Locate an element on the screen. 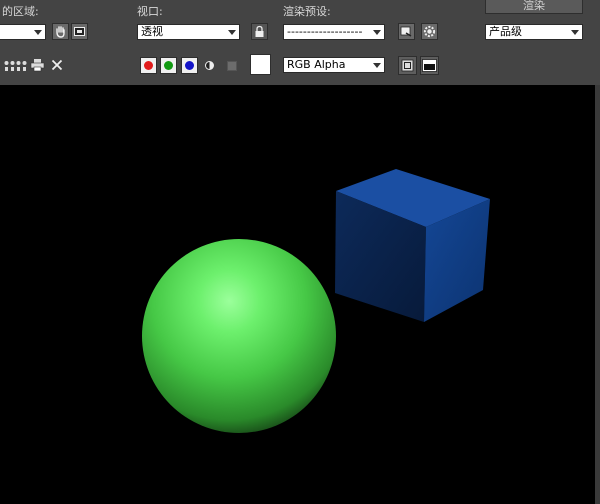  region-select-button is located at coordinates (79, 31).